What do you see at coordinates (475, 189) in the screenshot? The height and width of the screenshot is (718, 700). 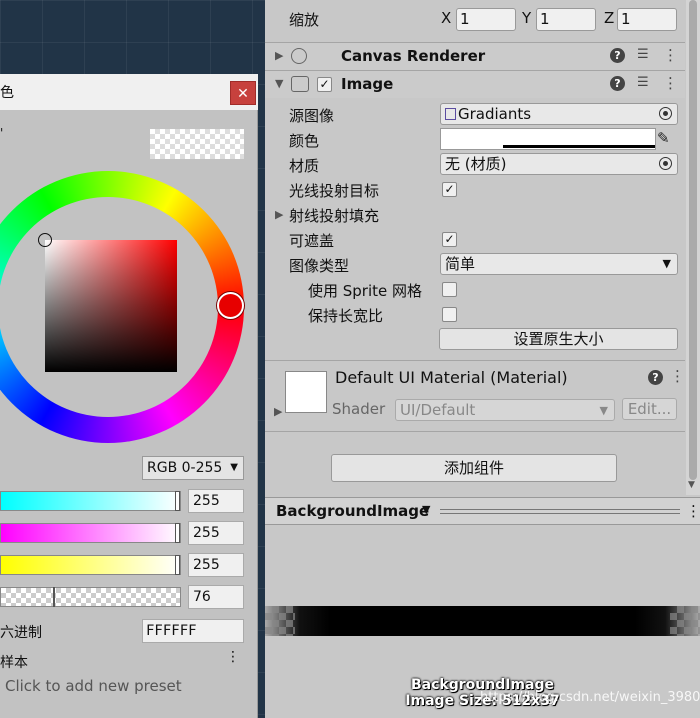 I see `raycast-target-row: 光线投射目标 ✓` at bounding box center [475, 189].